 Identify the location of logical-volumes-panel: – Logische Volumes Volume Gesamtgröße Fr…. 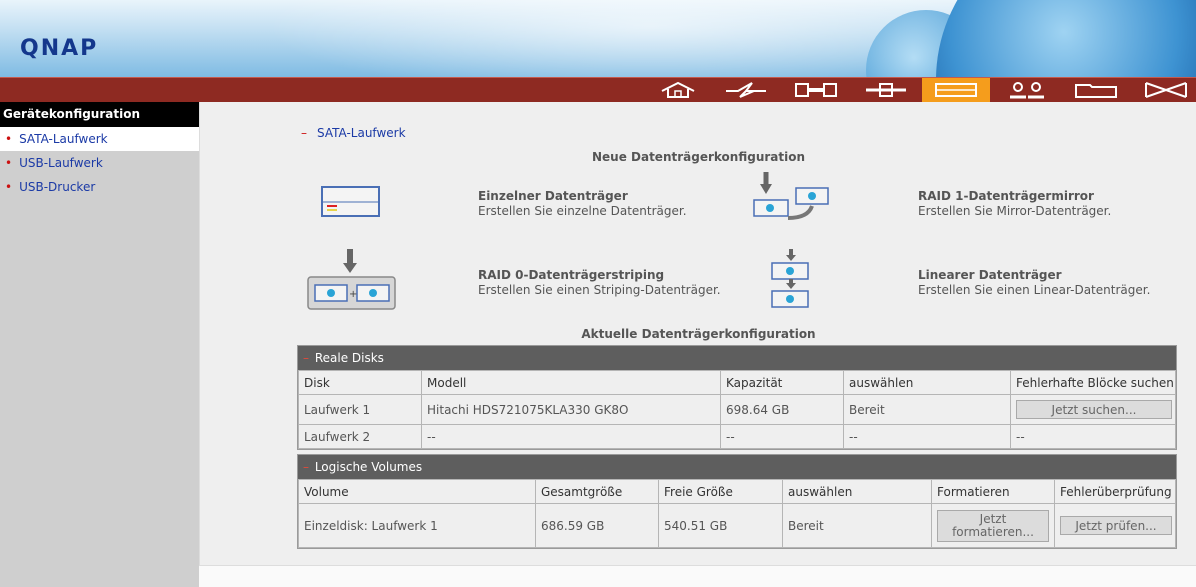
(737, 501).